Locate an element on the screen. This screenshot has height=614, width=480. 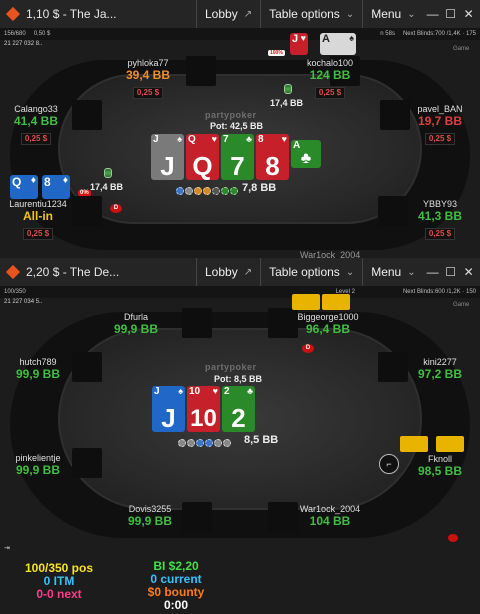
external-arrow-icon: ↗ is located at coordinates (248, 14).